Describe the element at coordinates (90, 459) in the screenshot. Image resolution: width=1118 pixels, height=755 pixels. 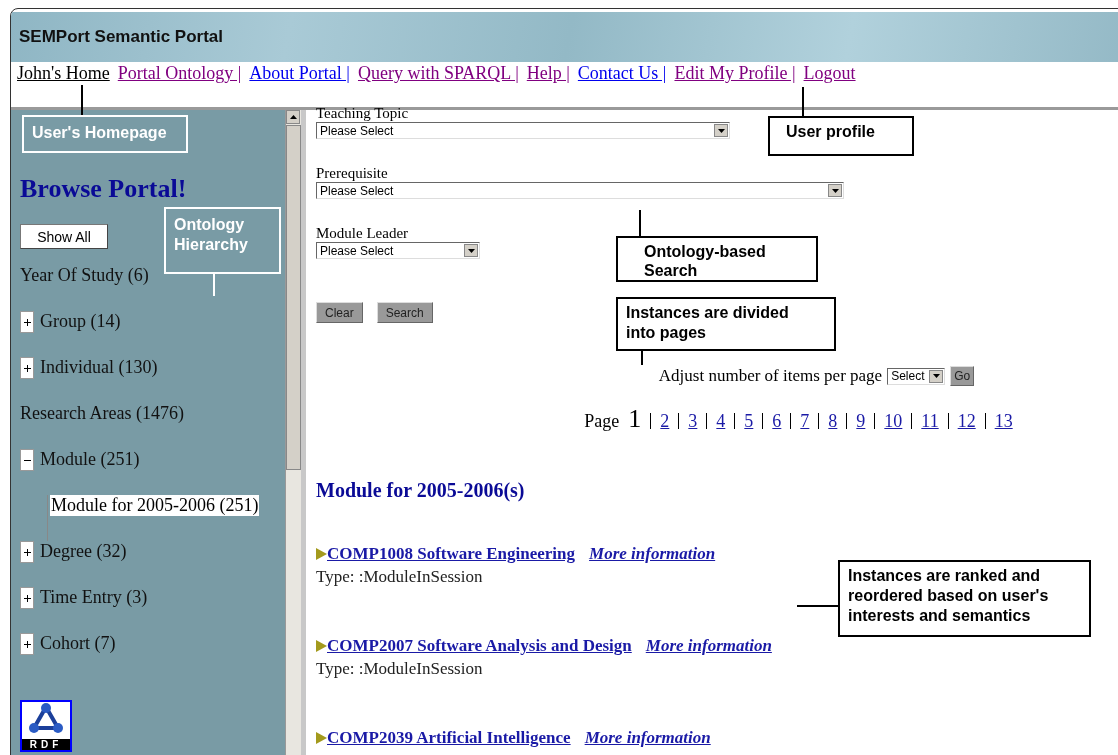
I see `tree-item: Module (251)` at that location.